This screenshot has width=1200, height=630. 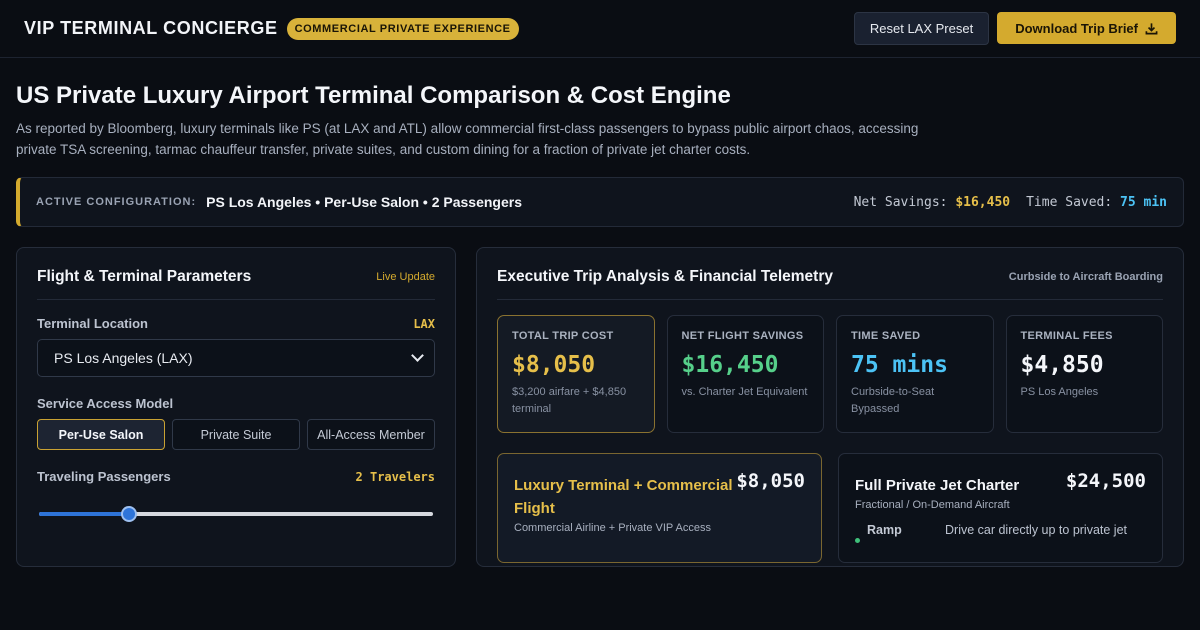 What do you see at coordinates (744, 392) in the screenshot?
I see `metric-note: vs. Charter Jet Equivalent` at bounding box center [744, 392].